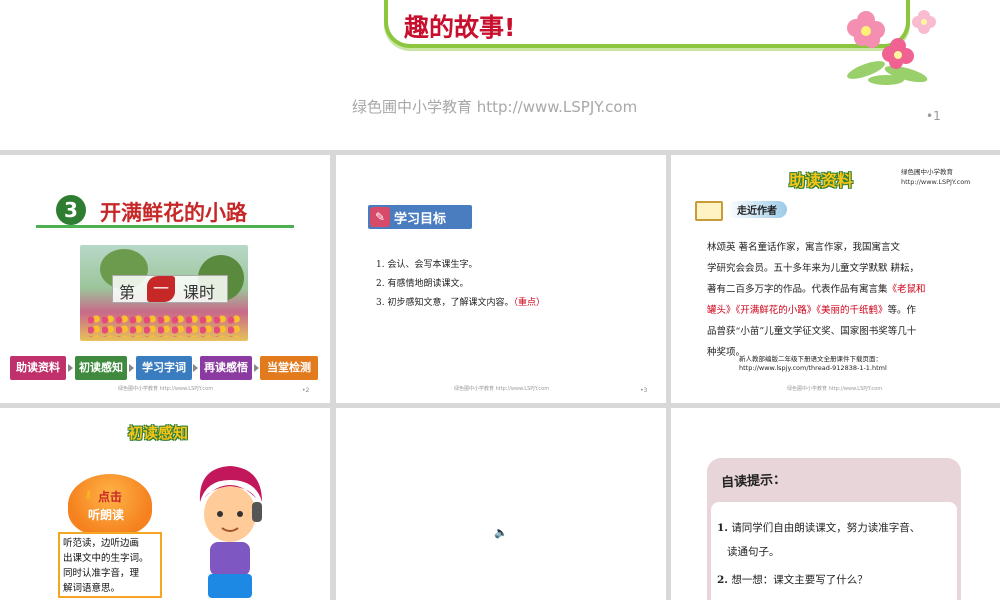 The height and width of the screenshot is (600, 1000). I want to click on period-box: 第 一 课时, so click(170, 289).